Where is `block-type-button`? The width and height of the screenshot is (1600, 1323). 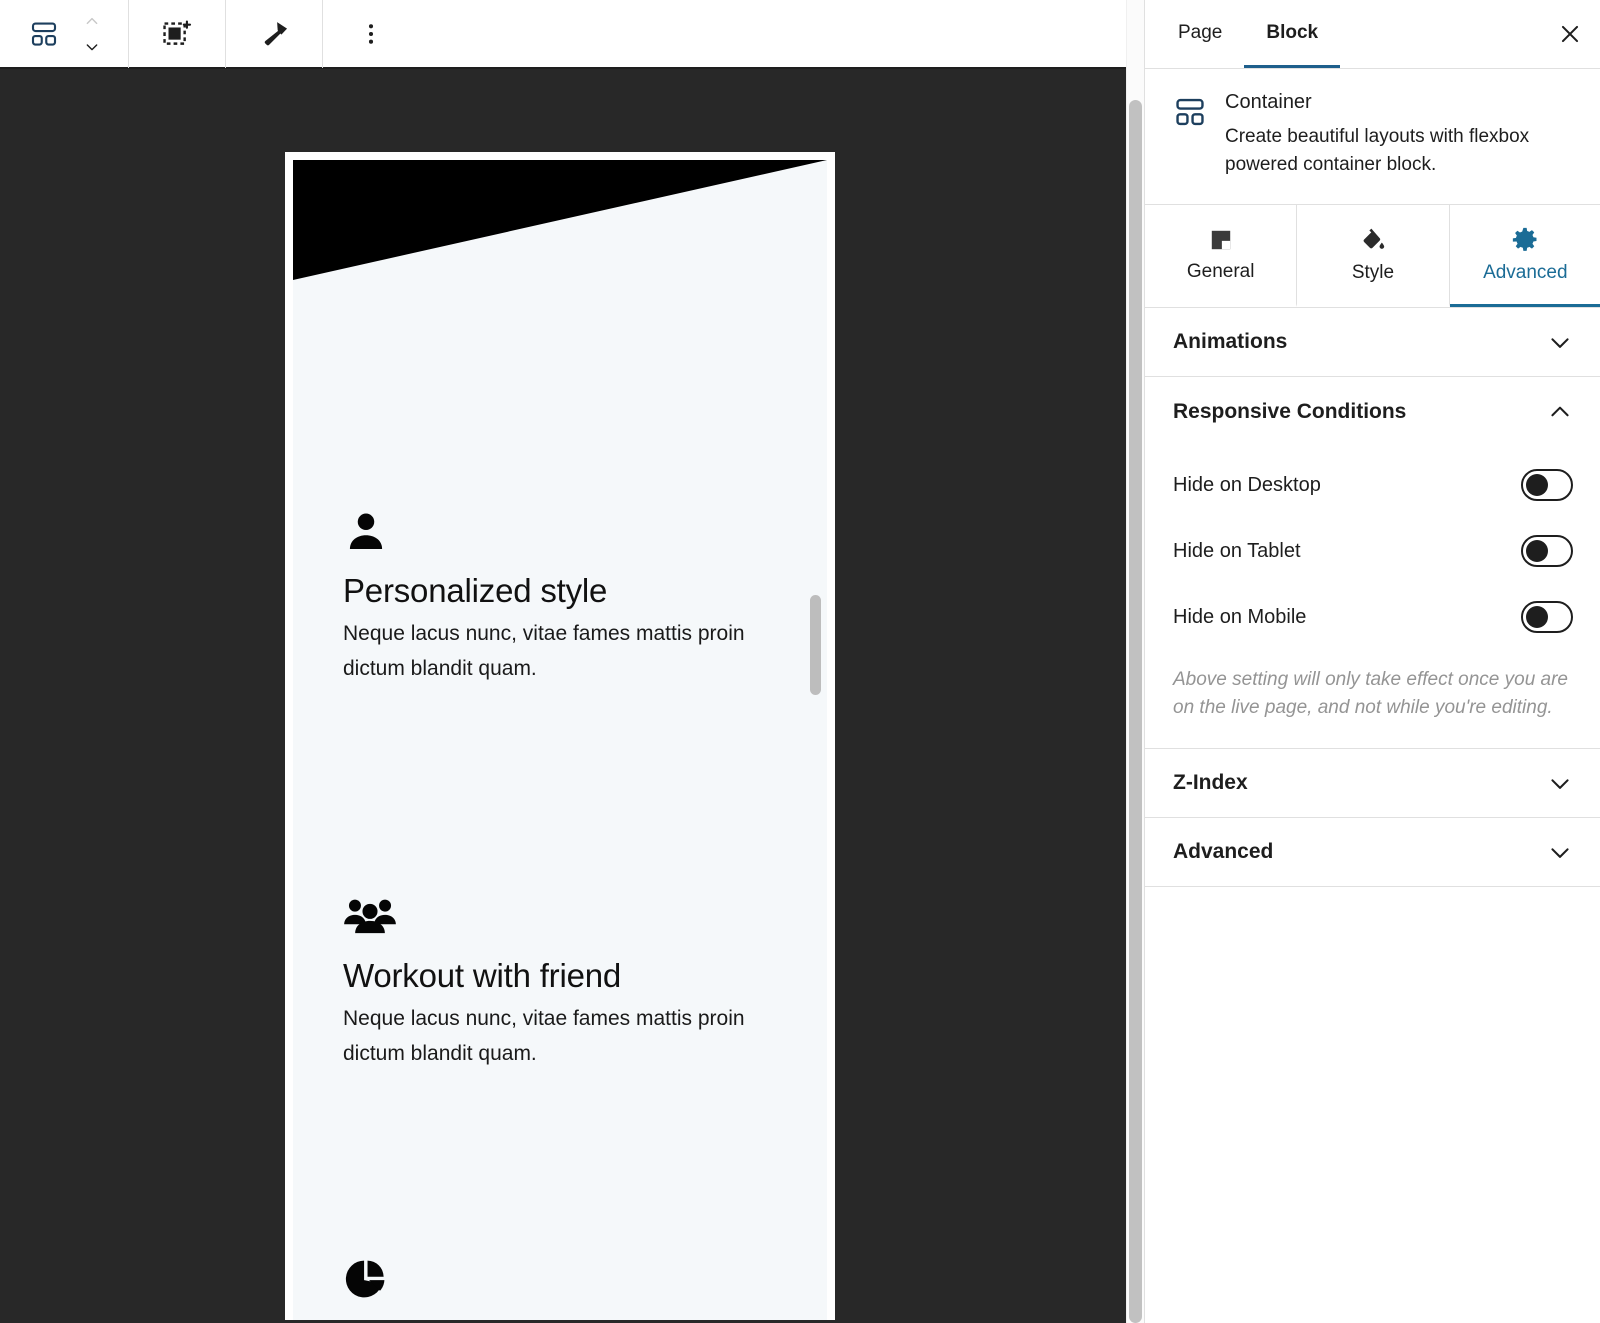 block-type-button is located at coordinates (44, 34).